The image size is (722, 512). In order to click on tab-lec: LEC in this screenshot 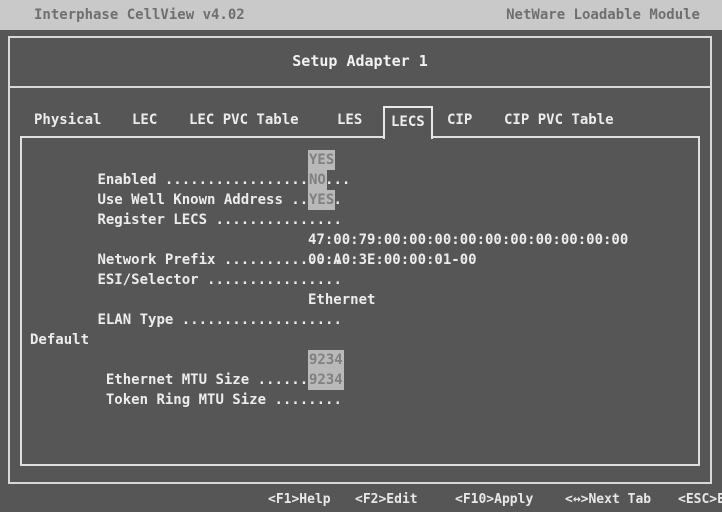, I will do `click(144, 120)`.